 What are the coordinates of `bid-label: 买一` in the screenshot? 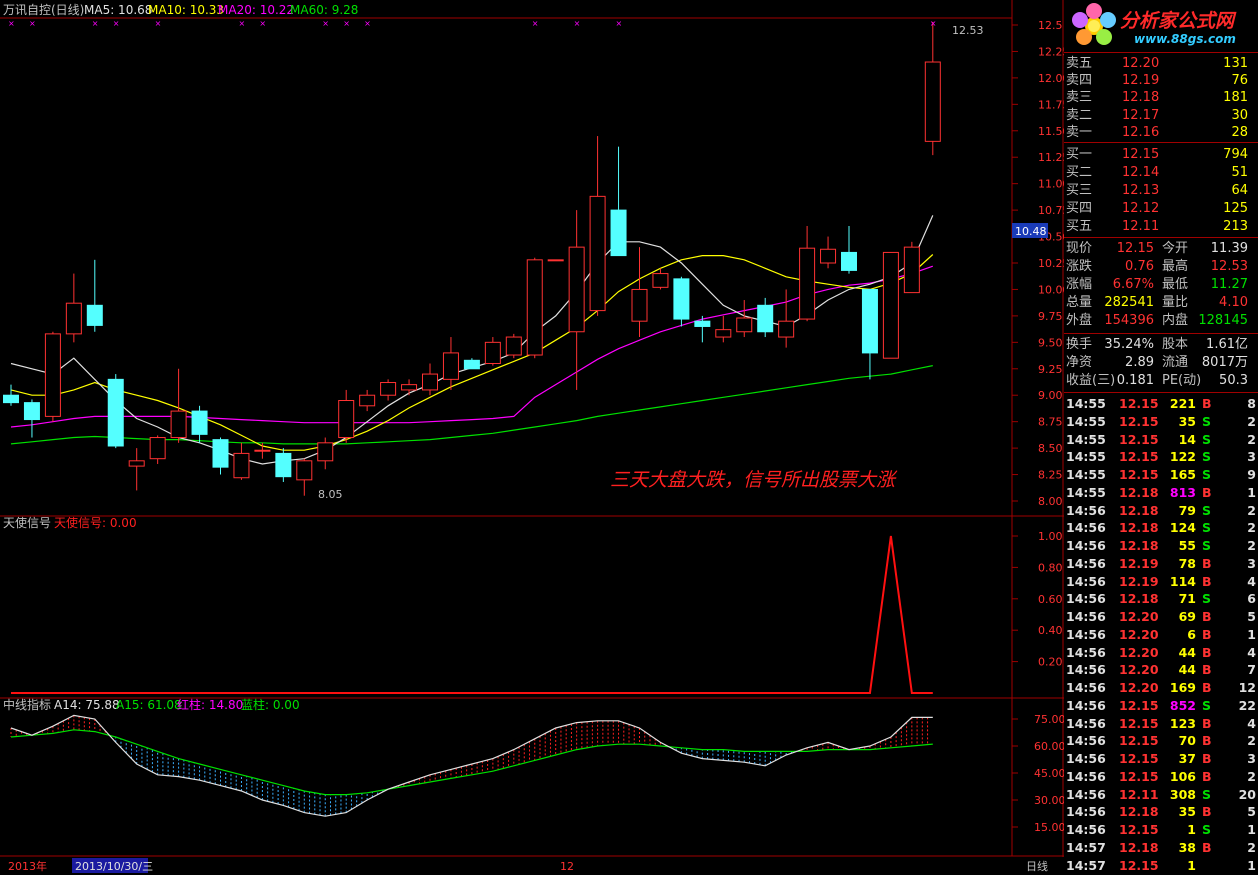 It's located at (1079, 154).